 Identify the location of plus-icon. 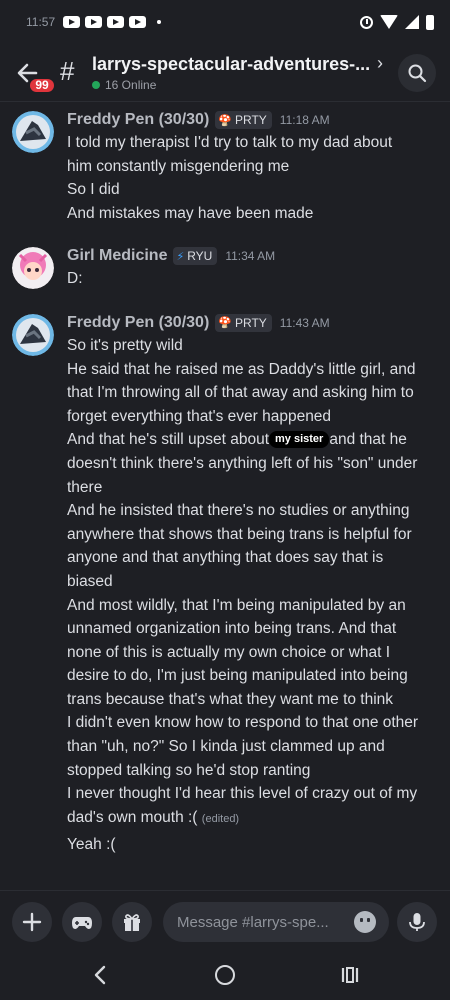
(32, 922).